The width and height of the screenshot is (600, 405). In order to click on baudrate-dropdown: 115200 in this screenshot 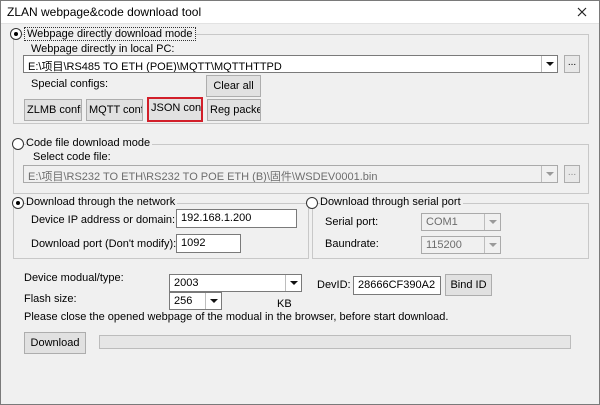, I will do `click(461, 245)`.